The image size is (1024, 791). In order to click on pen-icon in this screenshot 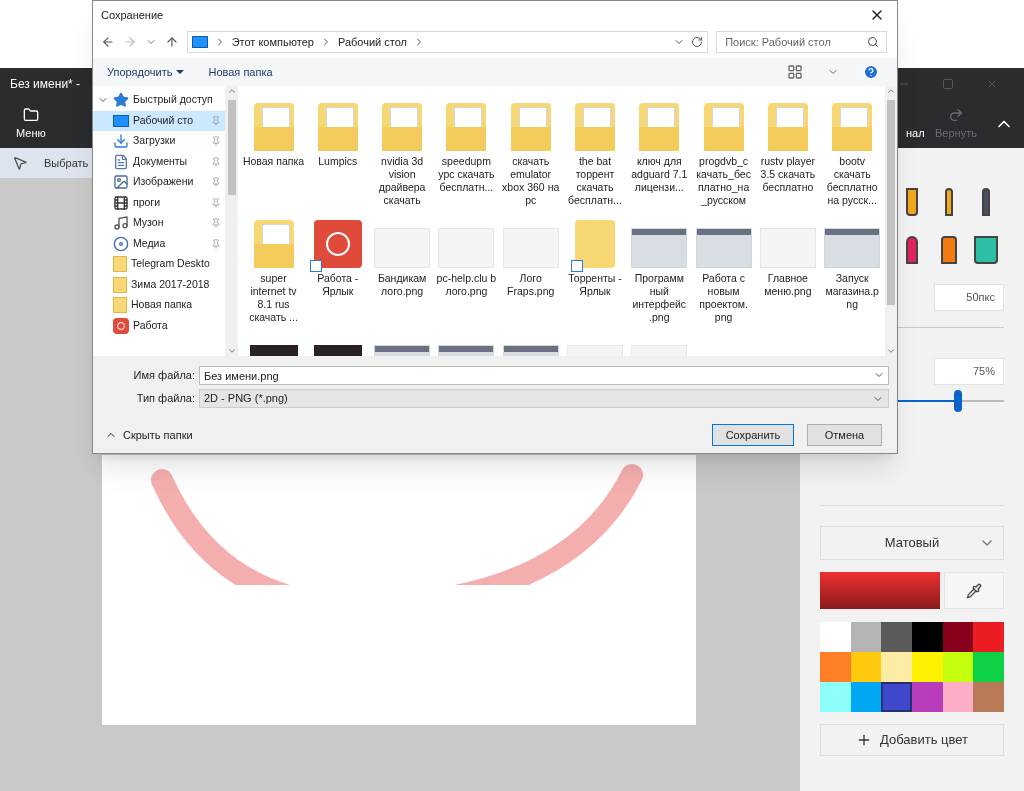, I will do `click(985, 202)`.